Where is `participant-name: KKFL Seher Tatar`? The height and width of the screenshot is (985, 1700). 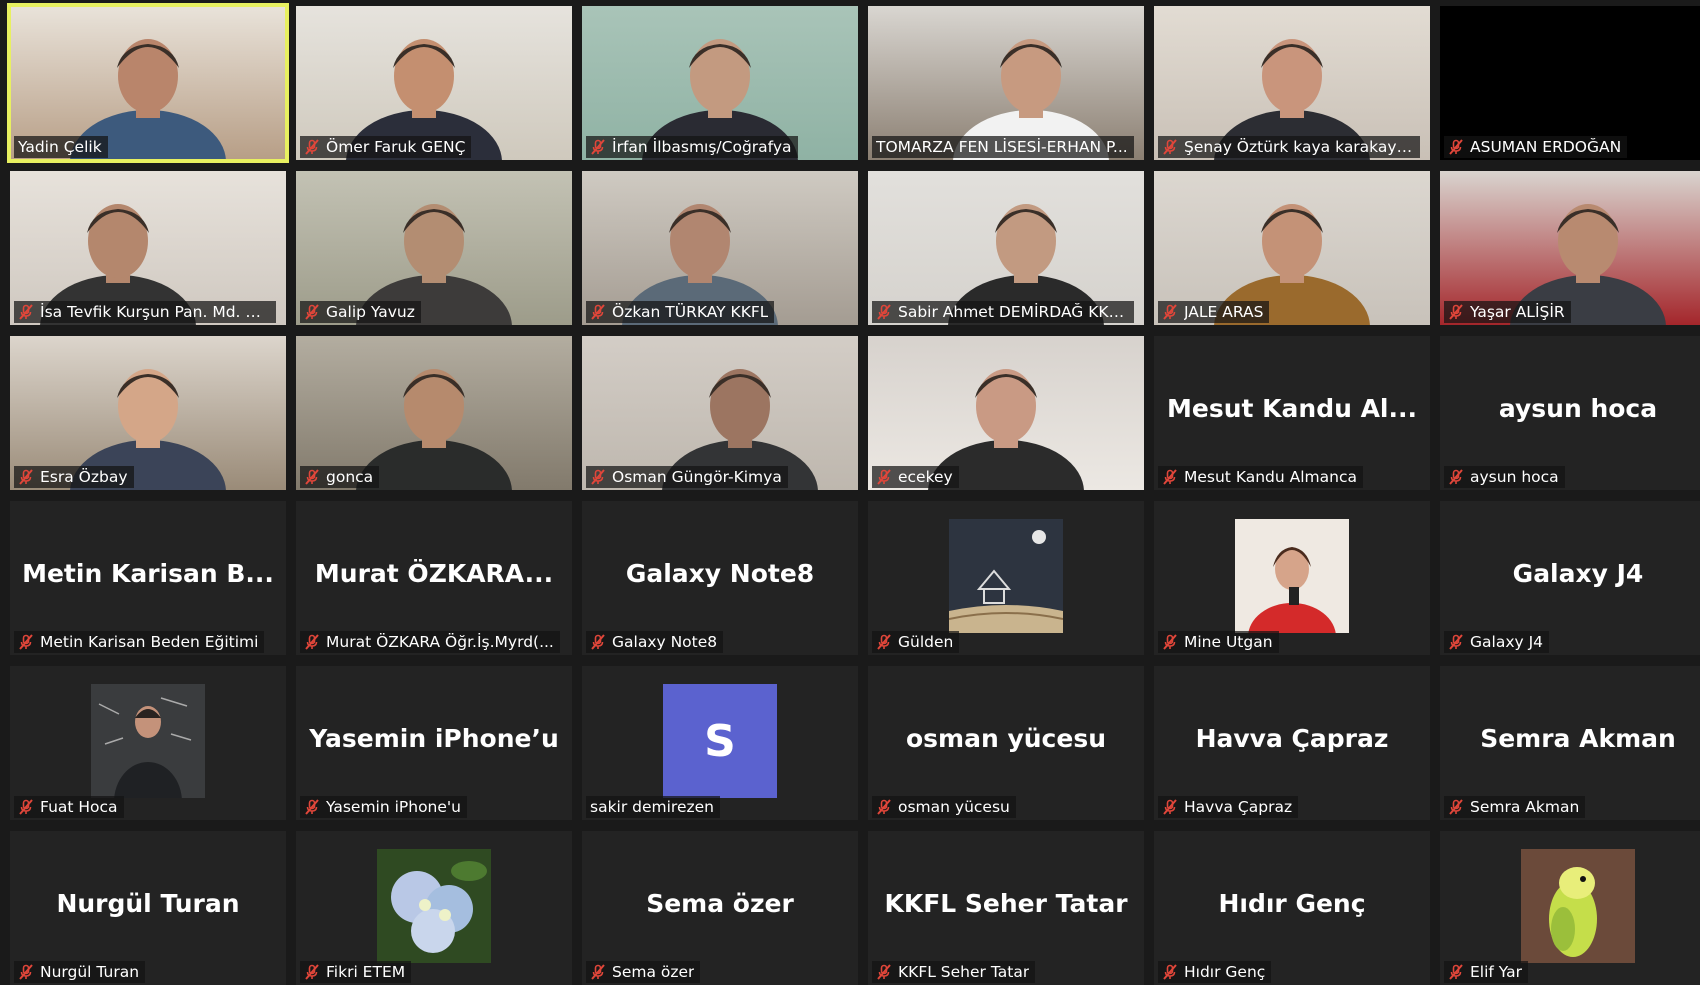
participant-name: KKFL Seher Tatar is located at coordinates (964, 972).